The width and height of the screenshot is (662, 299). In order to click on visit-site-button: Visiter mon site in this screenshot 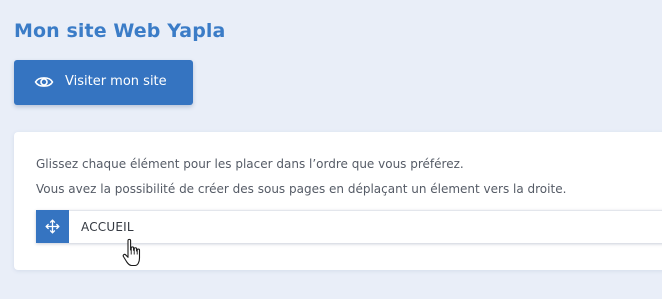, I will do `click(103, 82)`.